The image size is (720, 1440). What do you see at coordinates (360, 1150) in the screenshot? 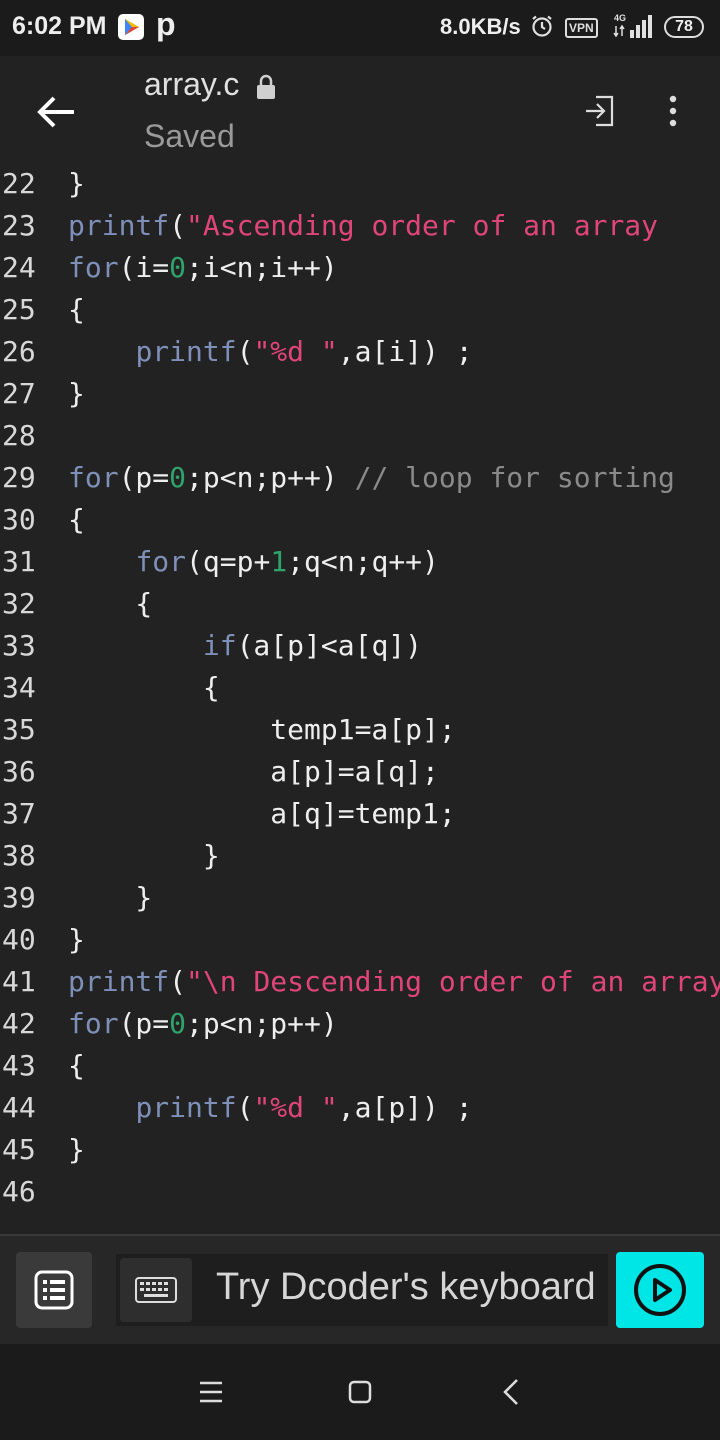
I see `code-line: 45}` at bounding box center [360, 1150].